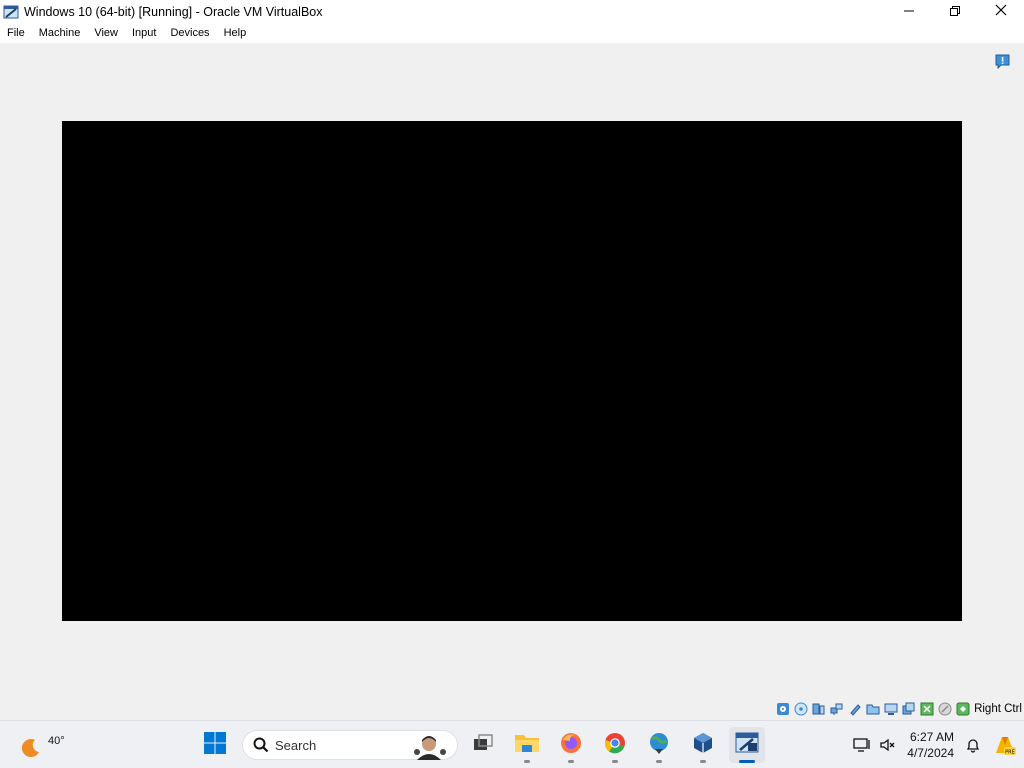 The image size is (1024, 768). Describe the element at coordinates (144, 33) in the screenshot. I see `menu-input: Input` at that location.